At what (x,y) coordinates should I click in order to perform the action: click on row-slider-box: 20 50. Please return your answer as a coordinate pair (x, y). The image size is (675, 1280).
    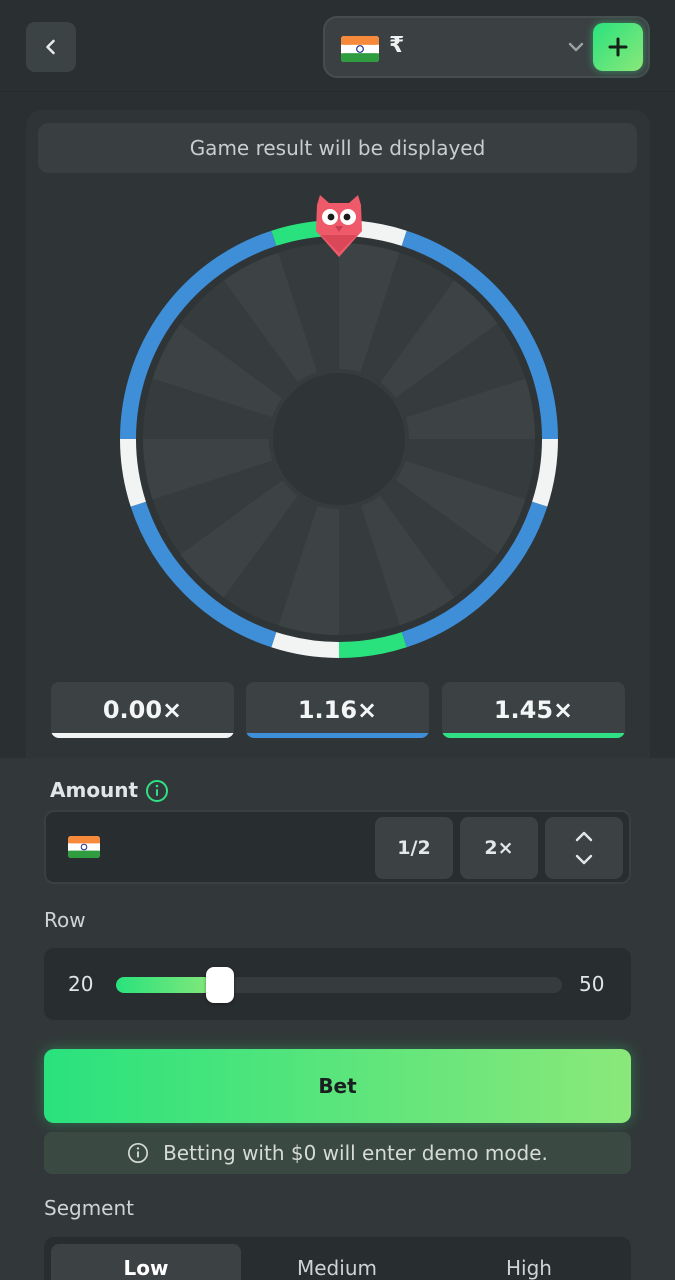
    Looking at the image, I should click on (337, 984).